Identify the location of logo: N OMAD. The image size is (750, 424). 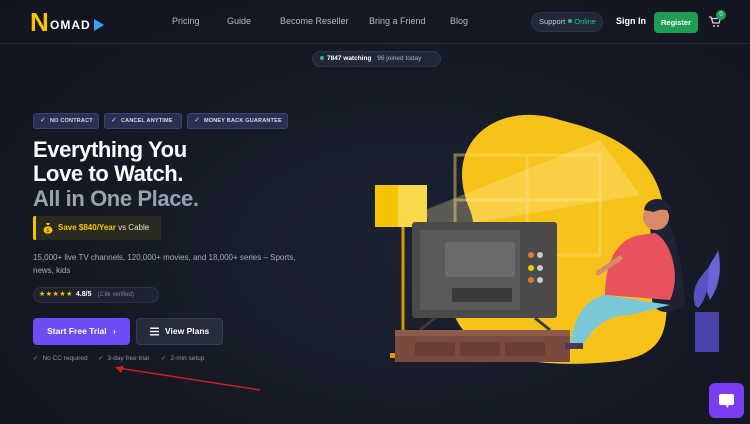
(70, 22).